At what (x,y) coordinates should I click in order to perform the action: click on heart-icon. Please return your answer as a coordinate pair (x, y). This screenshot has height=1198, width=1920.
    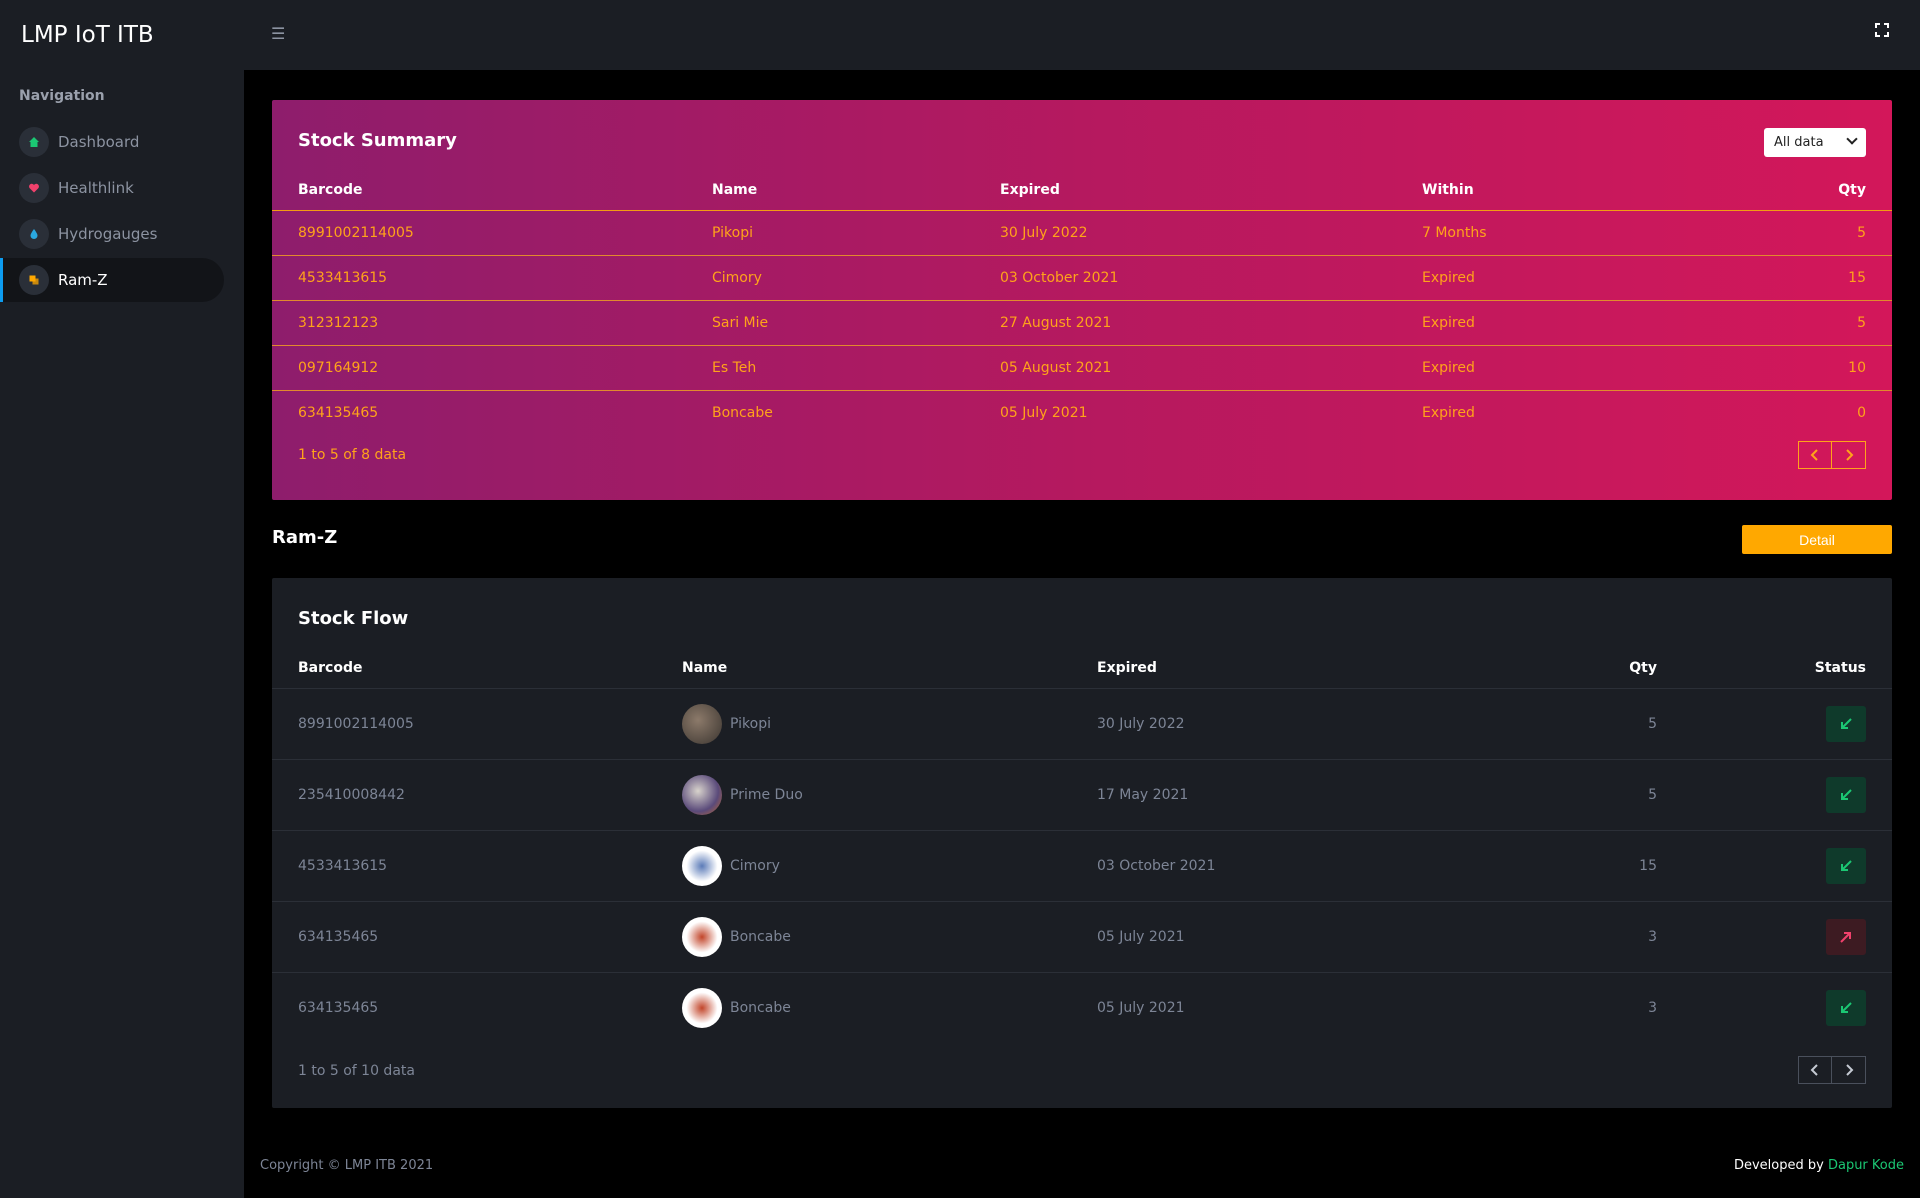
    Looking at the image, I should click on (34, 188).